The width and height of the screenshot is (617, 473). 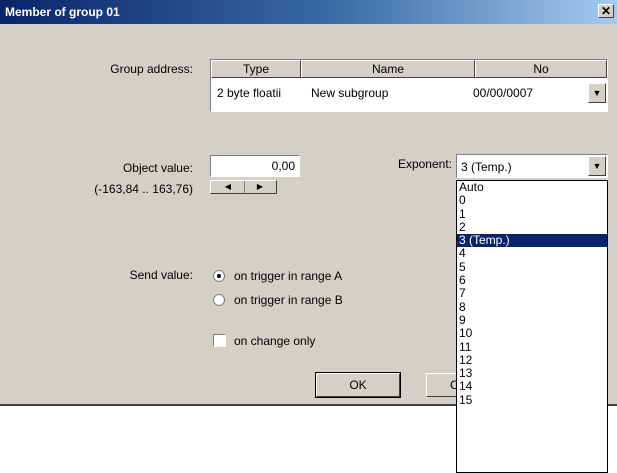 I want to click on value-scroller: ◀ ▶, so click(x=243, y=187).